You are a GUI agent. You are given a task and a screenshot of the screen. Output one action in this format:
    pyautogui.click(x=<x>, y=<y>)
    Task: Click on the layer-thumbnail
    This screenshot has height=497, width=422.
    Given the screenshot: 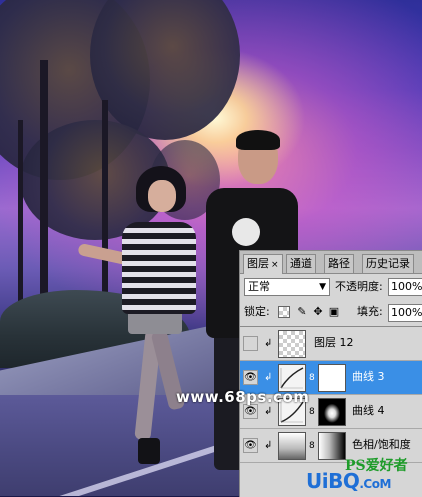 What is the action you would take?
    pyautogui.click(x=292, y=344)
    